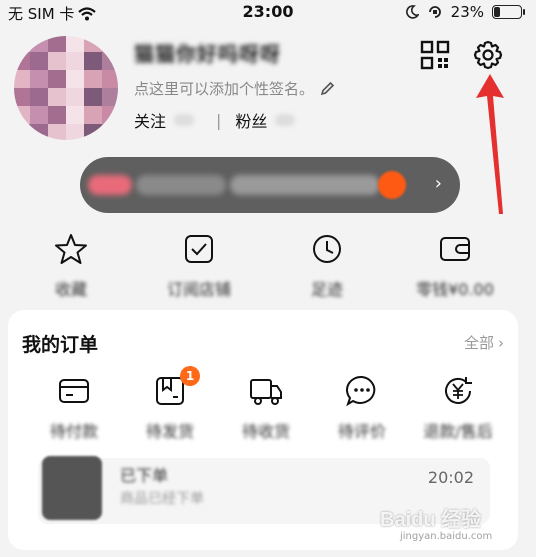 The height and width of the screenshot is (557, 536). What do you see at coordinates (361, 391) in the screenshot?
I see `chat-icon` at bounding box center [361, 391].